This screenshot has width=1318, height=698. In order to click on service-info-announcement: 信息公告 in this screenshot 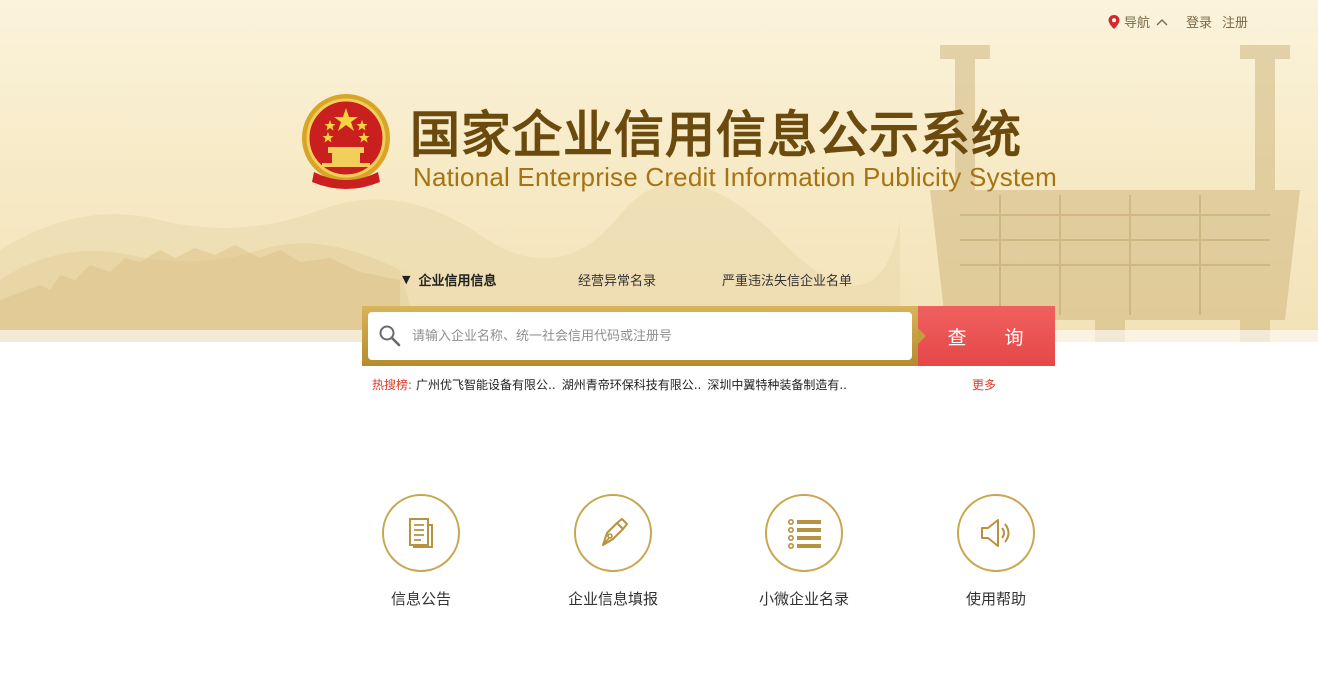, I will do `click(421, 551)`.